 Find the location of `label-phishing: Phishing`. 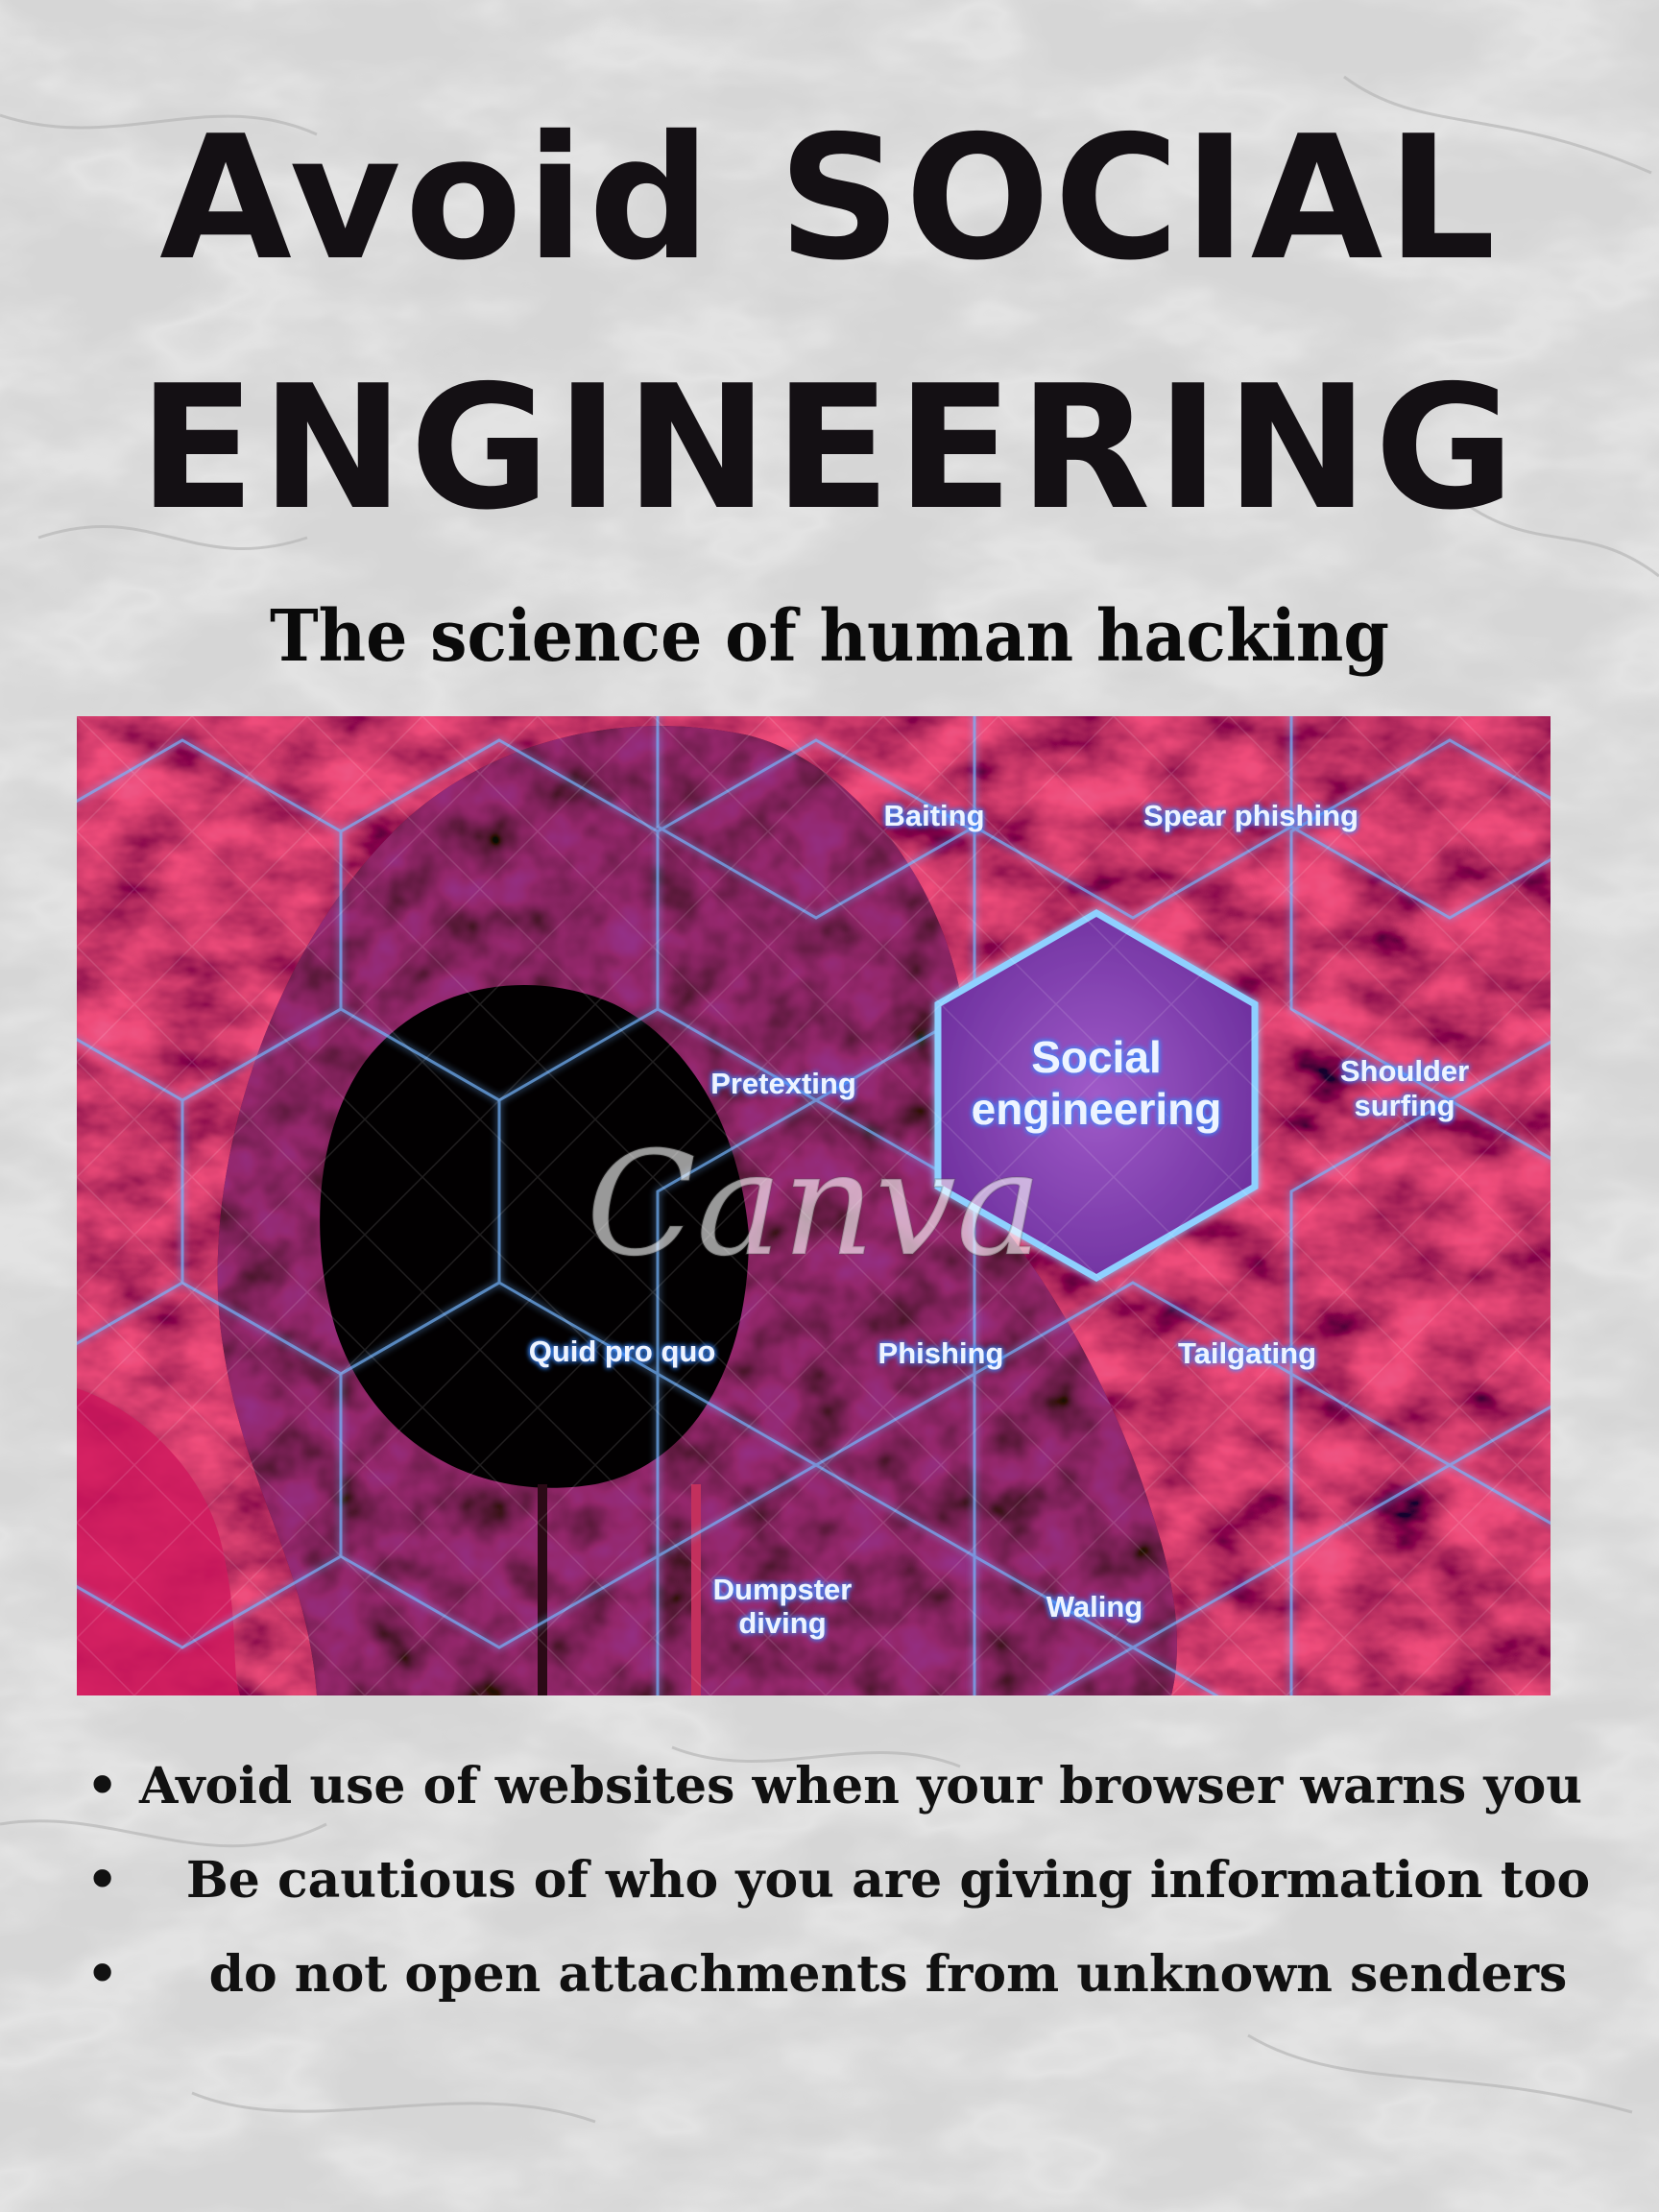

label-phishing: Phishing is located at coordinates (941, 1353).